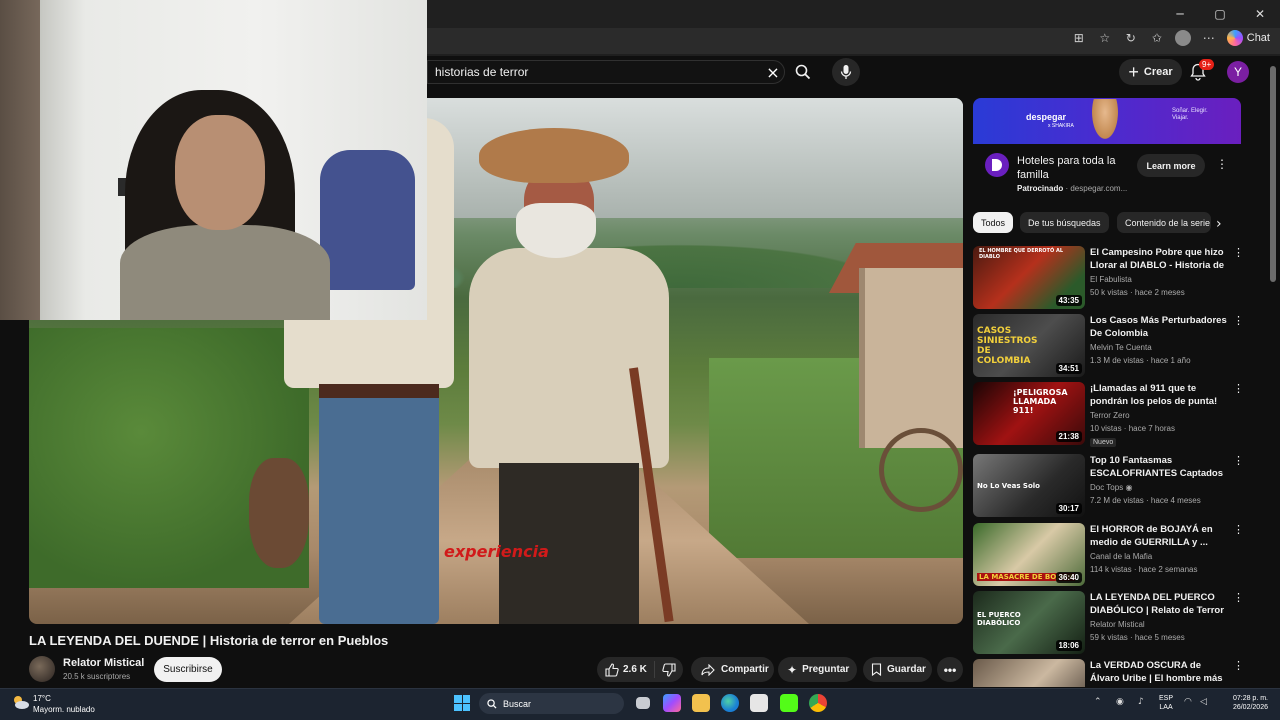 The height and width of the screenshot is (720, 1280). Describe the element at coordinates (1141, 702) in the screenshot. I see `tray-microphone-icon: ♪` at that location.